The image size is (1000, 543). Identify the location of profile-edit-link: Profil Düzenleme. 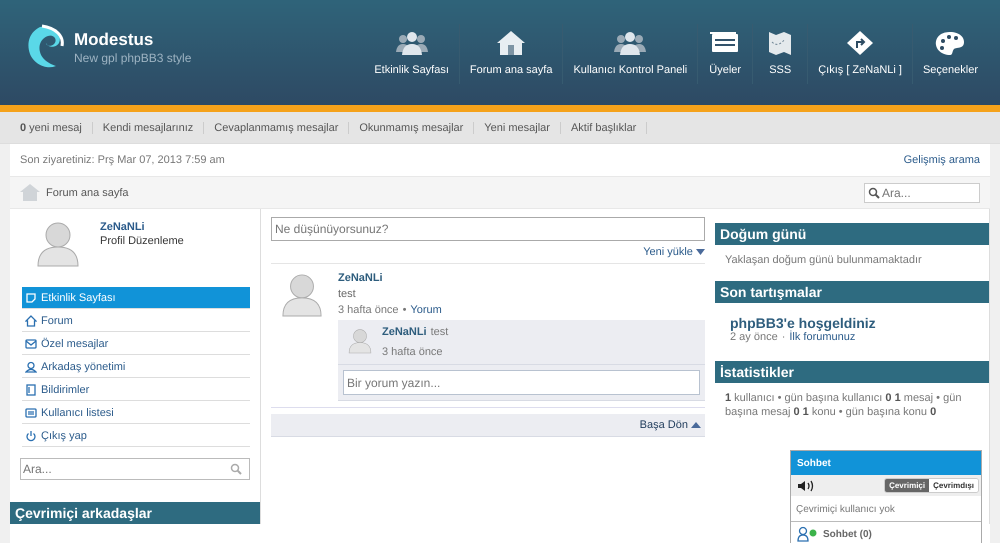
(142, 241).